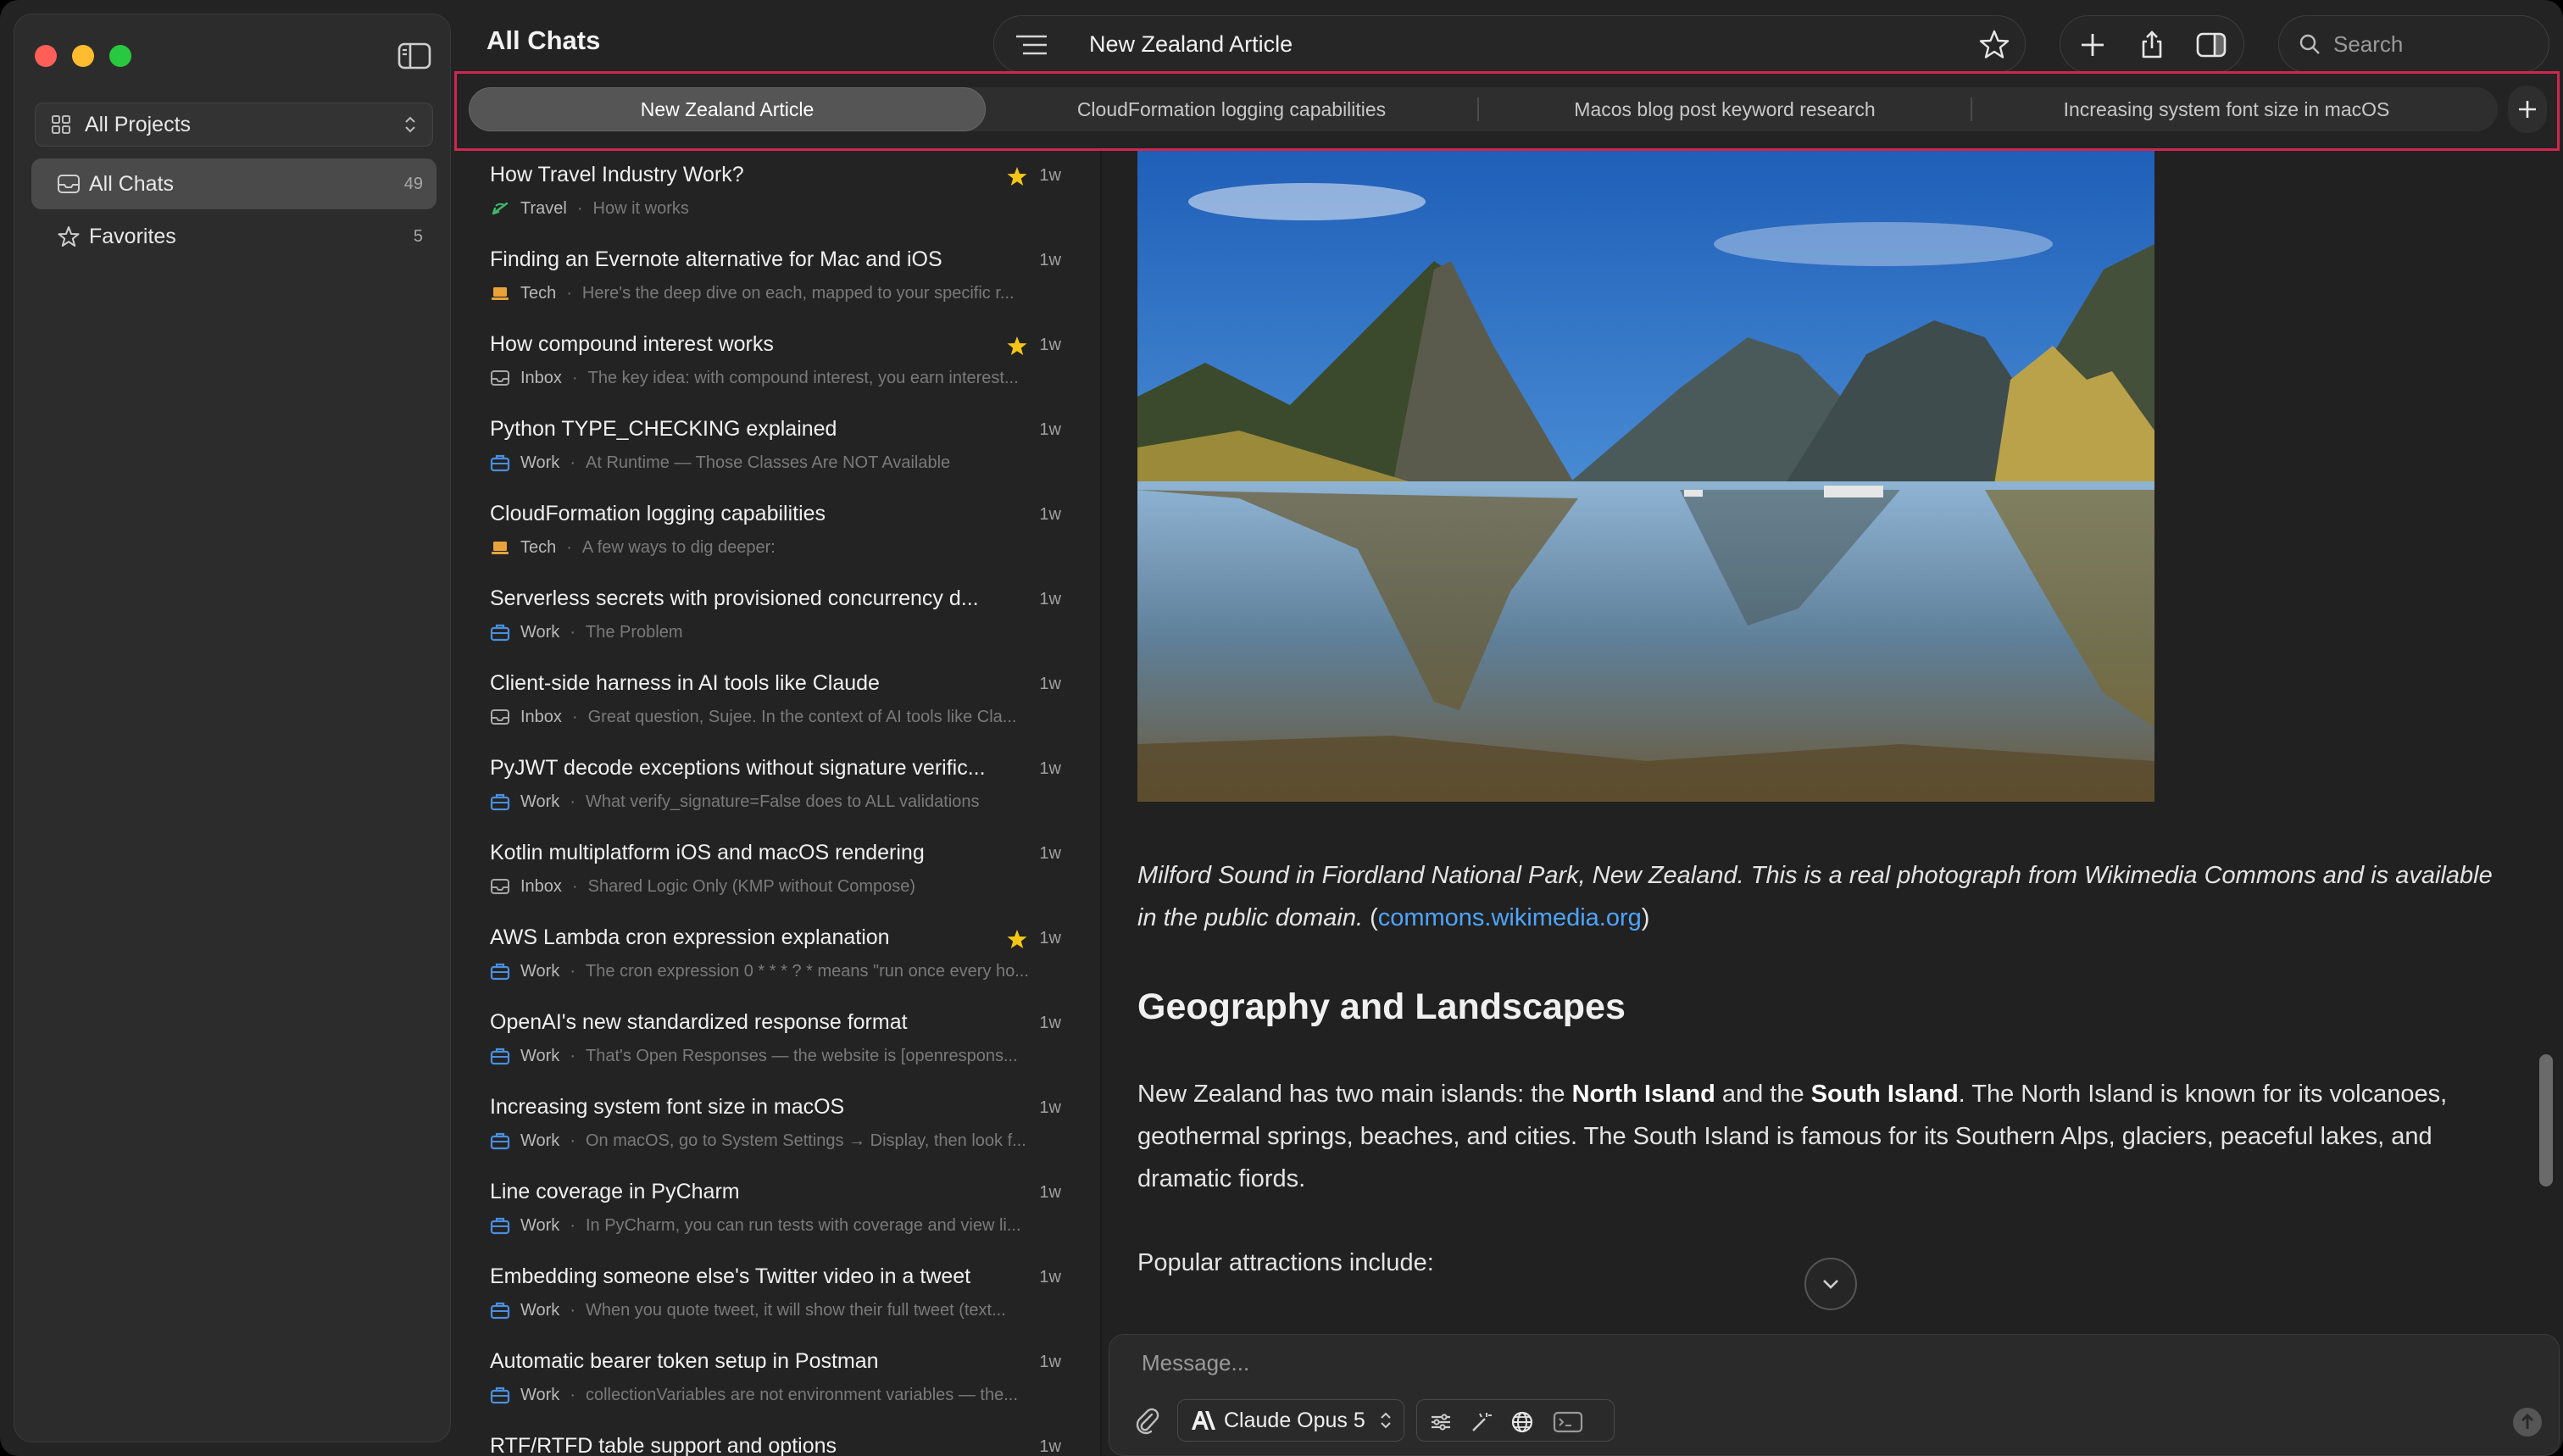 The image size is (2563, 1456). What do you see at coordinates (2152, 45) in the screenshot?
I see `share-icon` at bounding box center [2152, 45].